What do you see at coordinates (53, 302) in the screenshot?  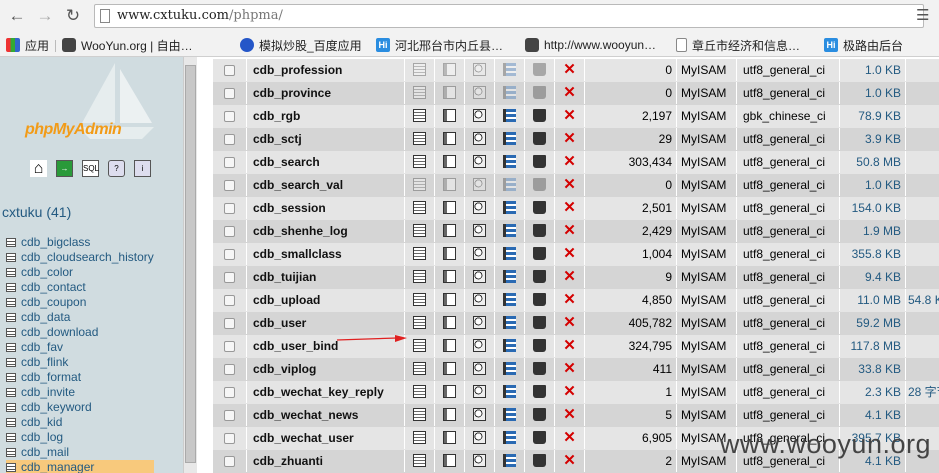 I see `sidebar-item-label: cdb_coupon` at bounding box center [53, 302].